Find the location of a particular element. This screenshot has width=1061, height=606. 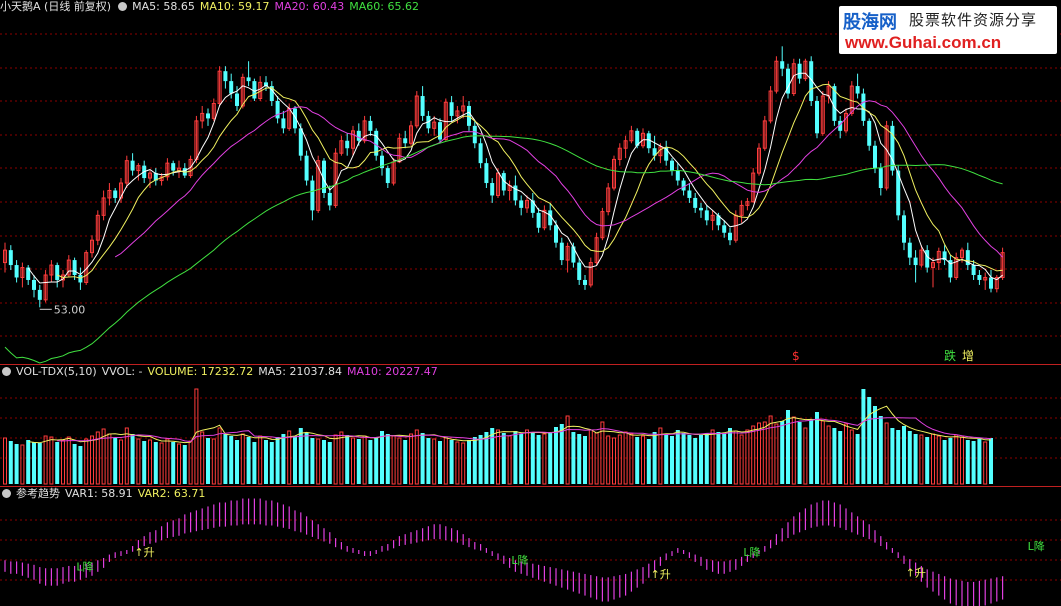

low-price-label: 53.00 is located at coordinates (70, 309).